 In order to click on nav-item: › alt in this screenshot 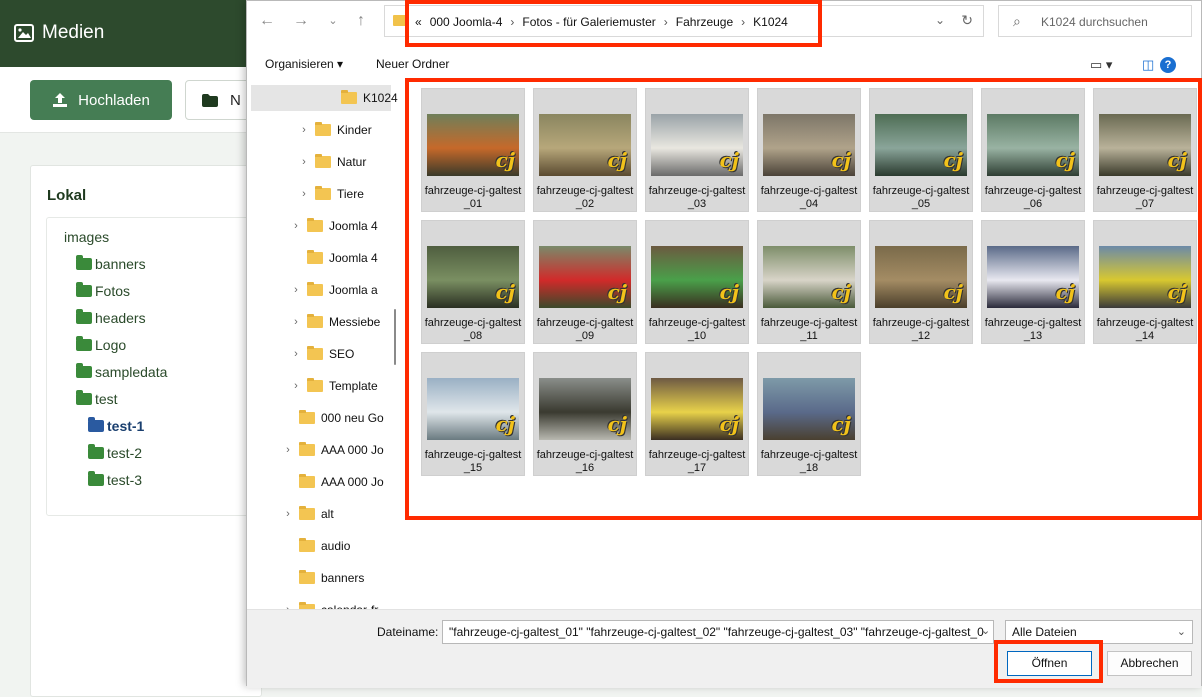, I will do `click(308, 513)`.